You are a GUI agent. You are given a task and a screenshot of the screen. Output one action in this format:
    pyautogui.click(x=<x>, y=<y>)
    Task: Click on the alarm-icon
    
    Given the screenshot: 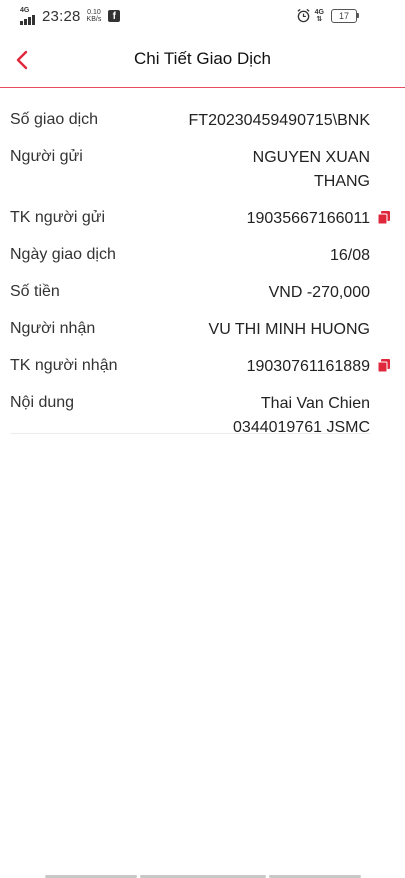 What is the action you would take?
    pyautogui.click(x=303, y=15)
    